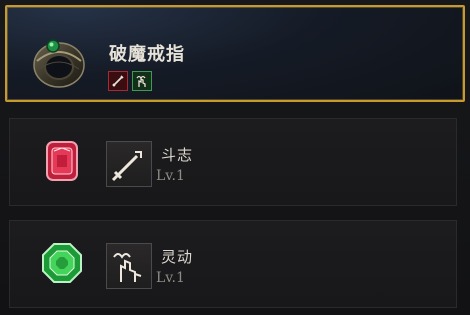  Describe the element at coordinates (147, 54) in the screenshot. I see `item-name: 破魔戒指` at that location.